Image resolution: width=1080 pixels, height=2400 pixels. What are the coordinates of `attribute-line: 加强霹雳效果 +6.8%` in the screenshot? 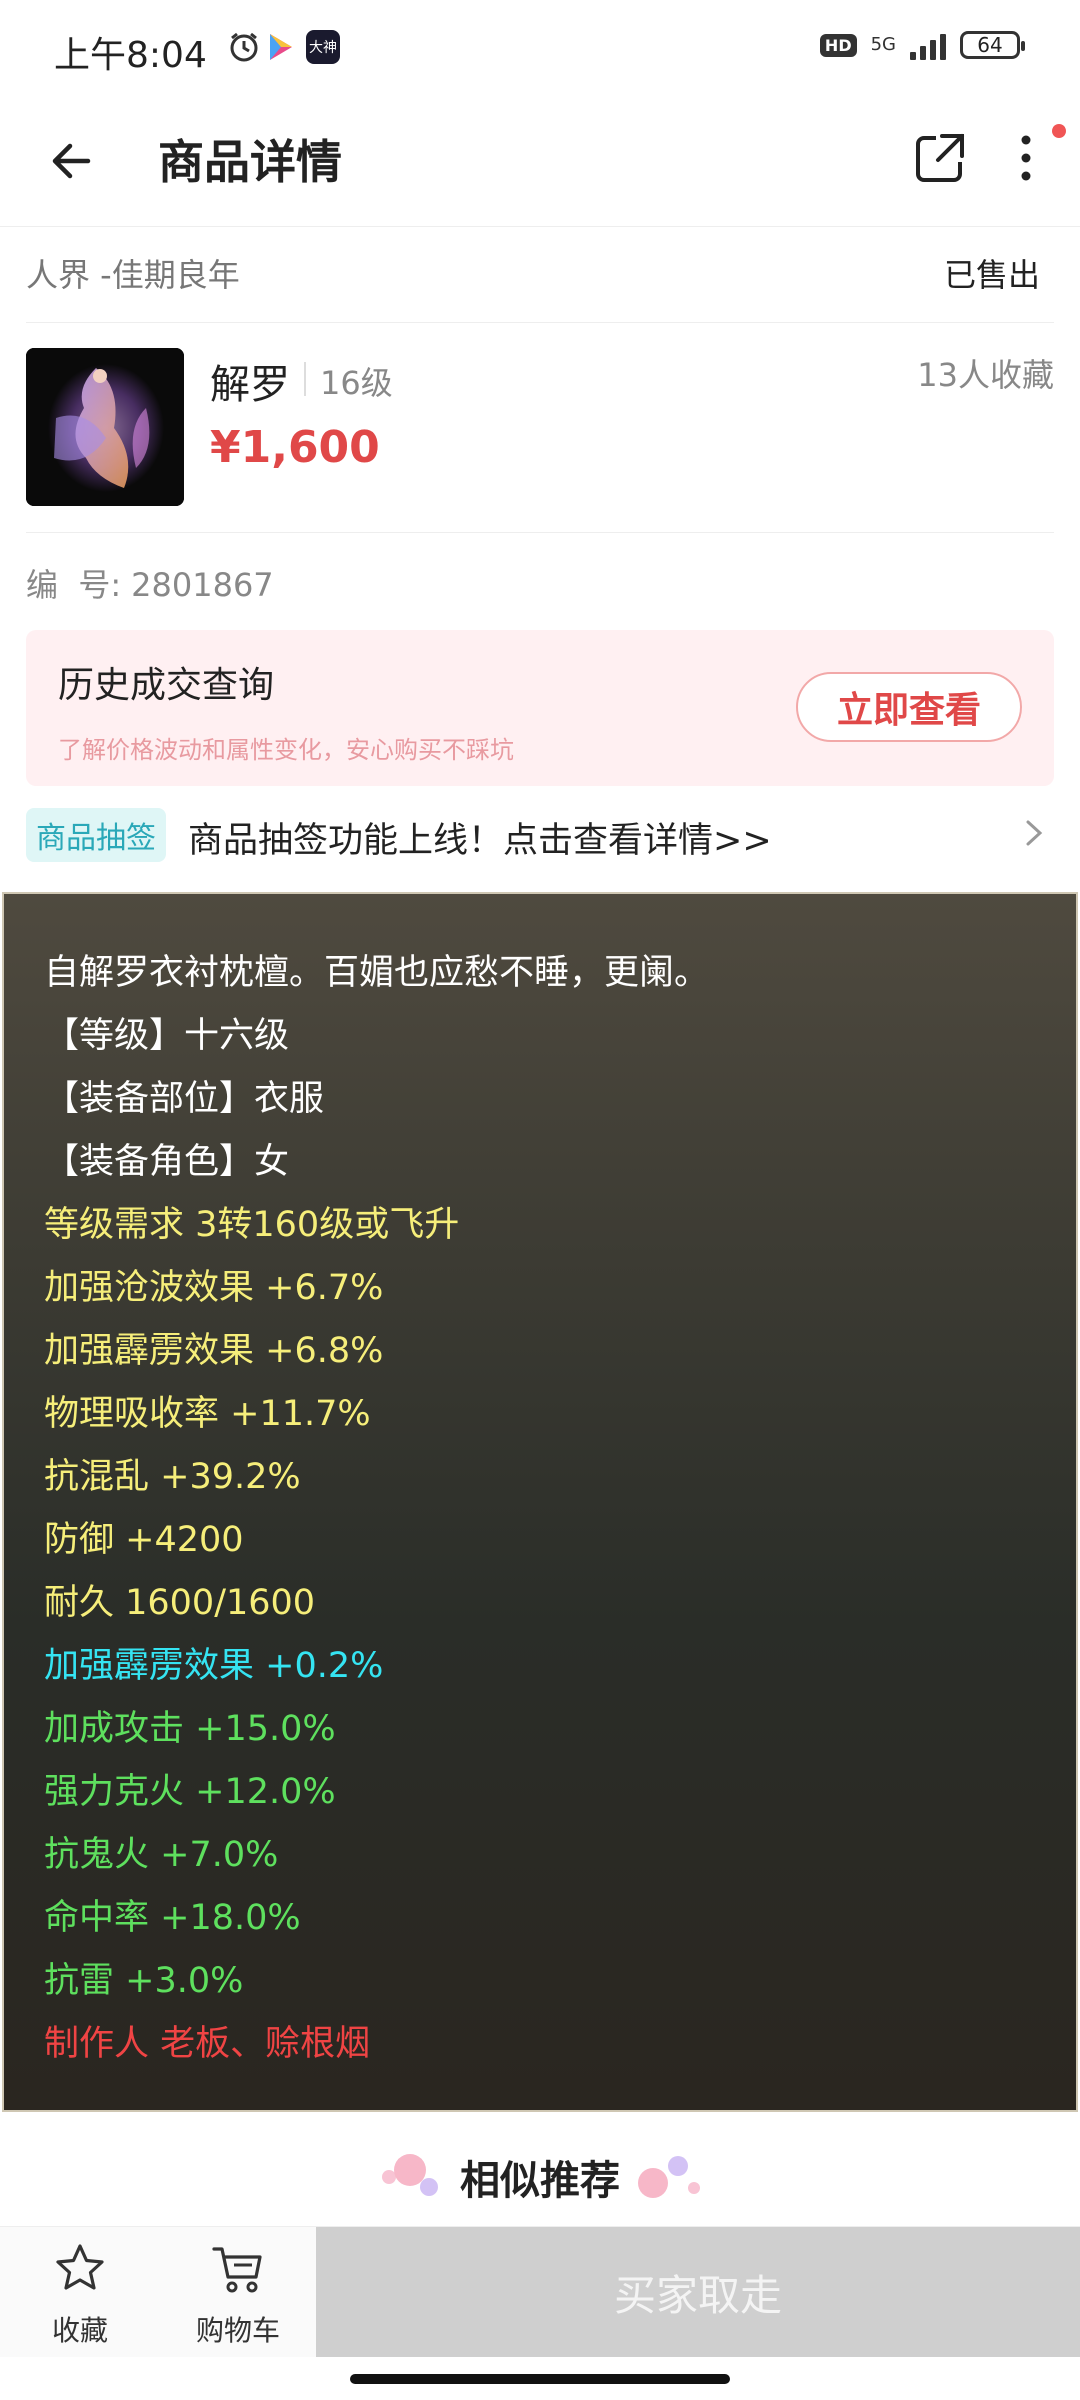 It's located at (214, 1351).